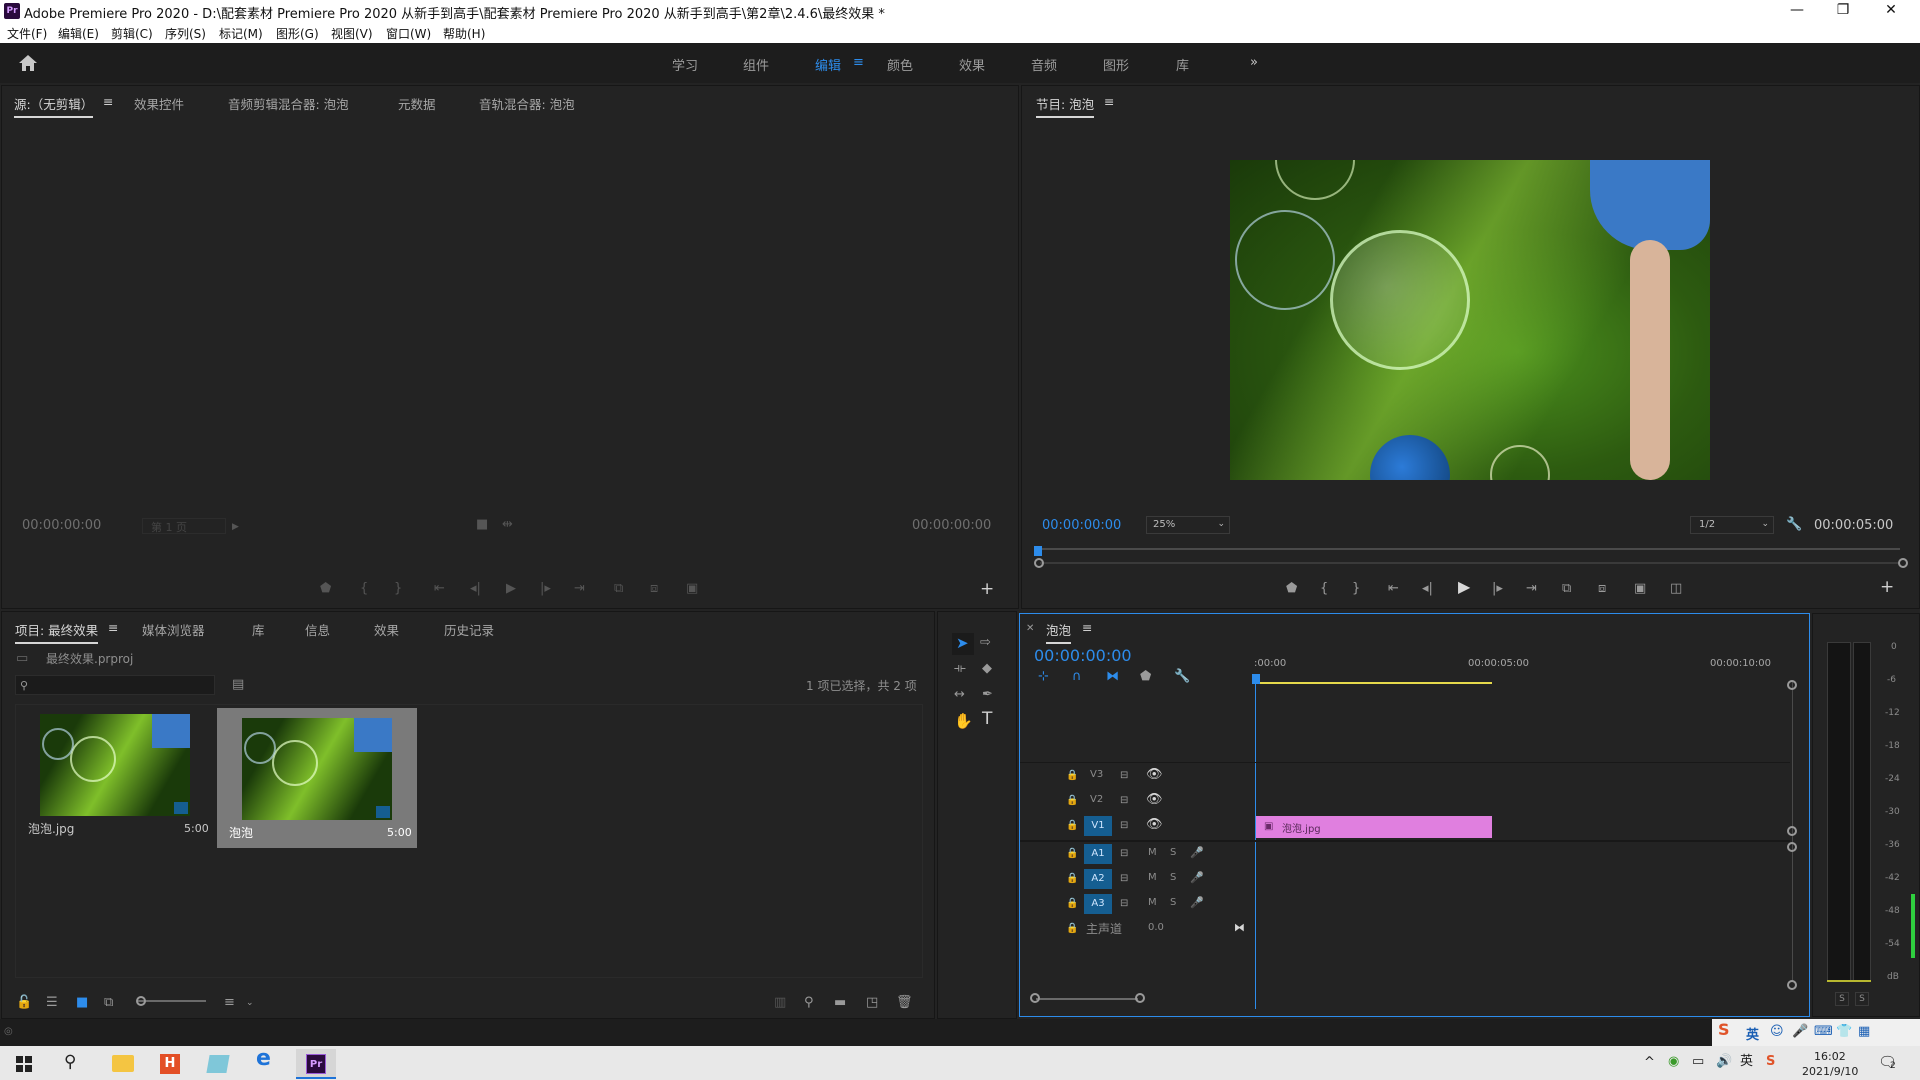 The width and height of the screenshot is (1920, 1080). I want to click on tab-project: 项目: 最终效果, so click(57, 632).